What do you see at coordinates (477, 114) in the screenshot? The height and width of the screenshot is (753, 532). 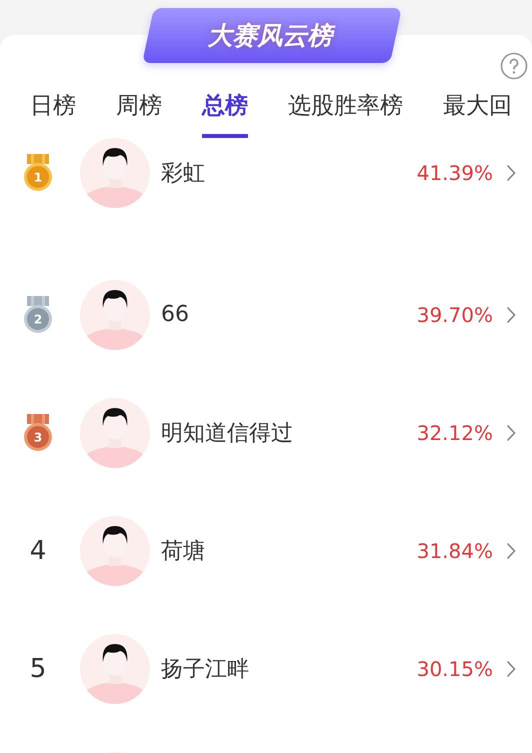 I see `tab: 最大回` at bounding box center [477, 114].